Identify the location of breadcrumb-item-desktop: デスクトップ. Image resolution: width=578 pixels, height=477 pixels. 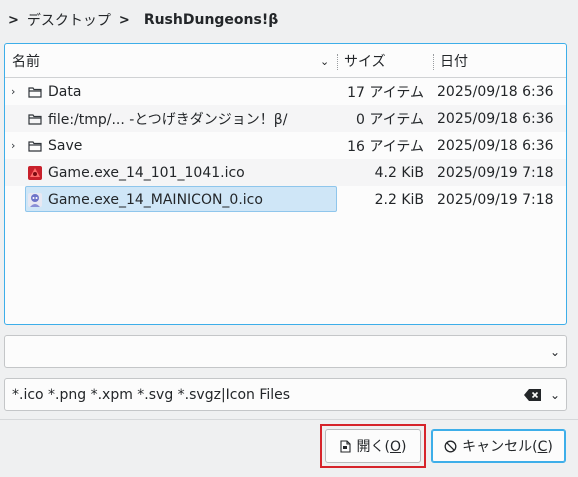
(69, 20).